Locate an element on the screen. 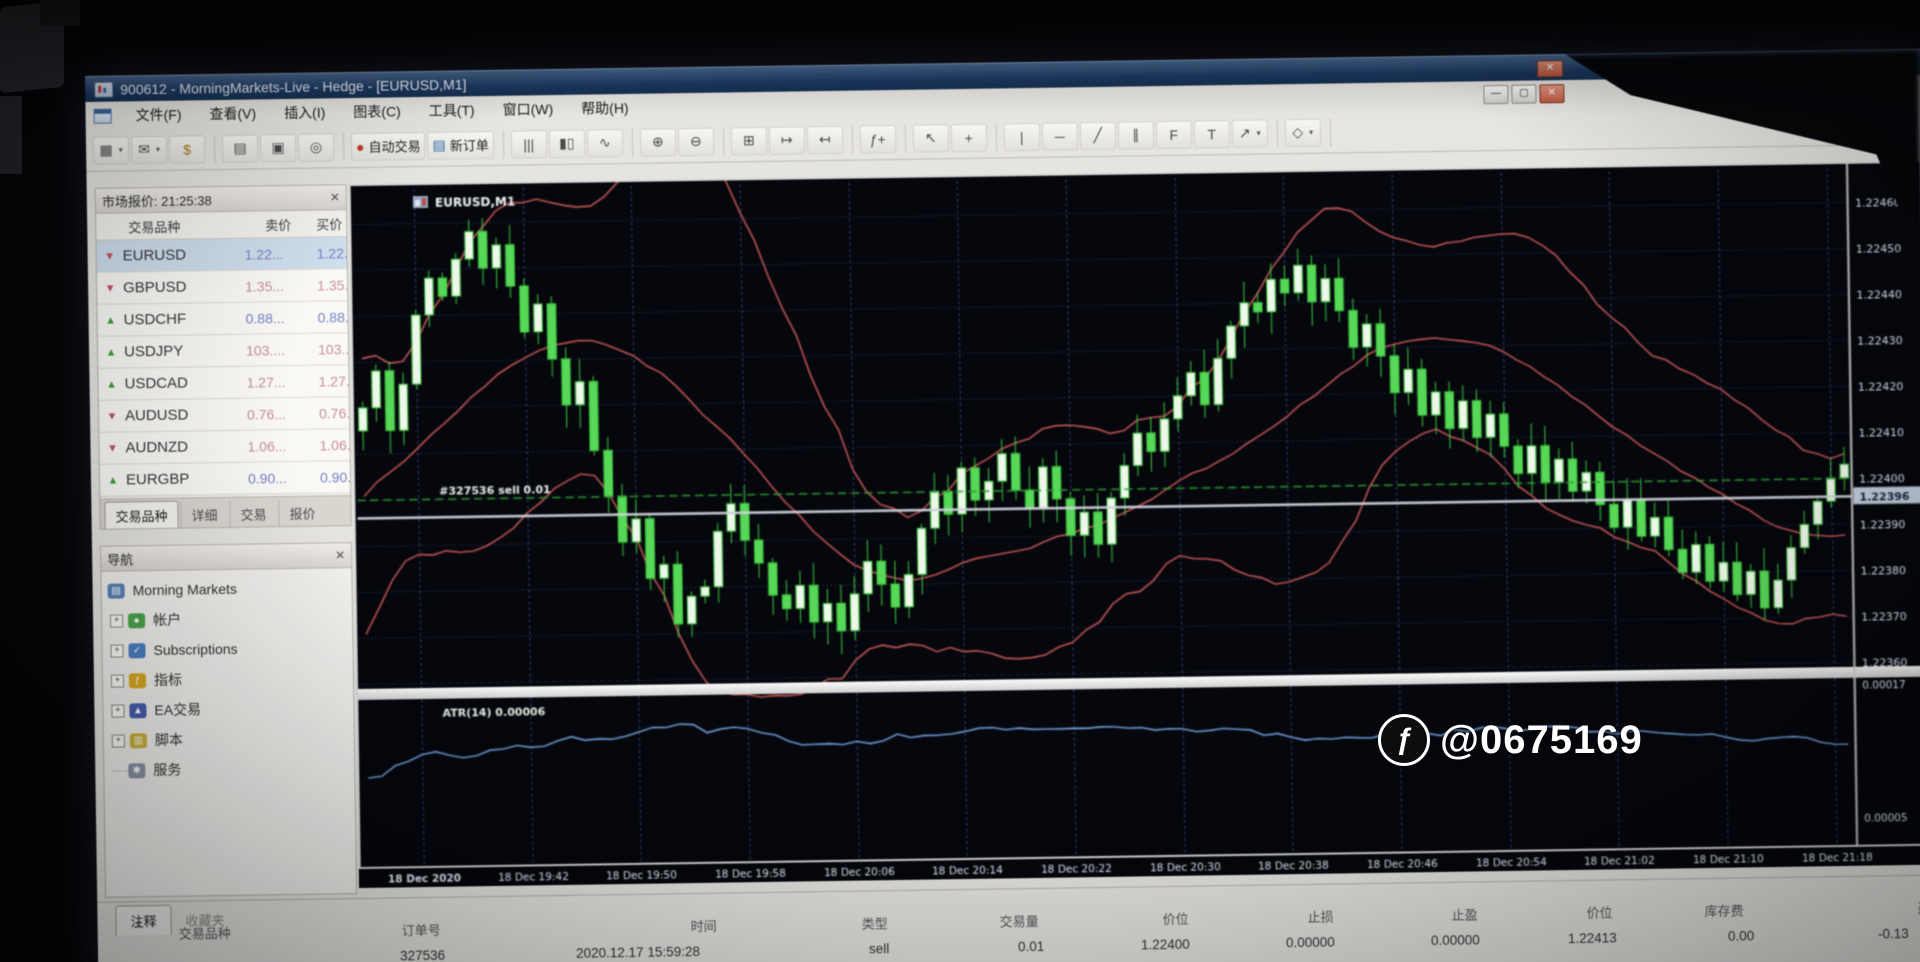 This screenshot has height=962, width=1920. new-order-button: ▤ 新订单 is located at coordinates (461, 145).